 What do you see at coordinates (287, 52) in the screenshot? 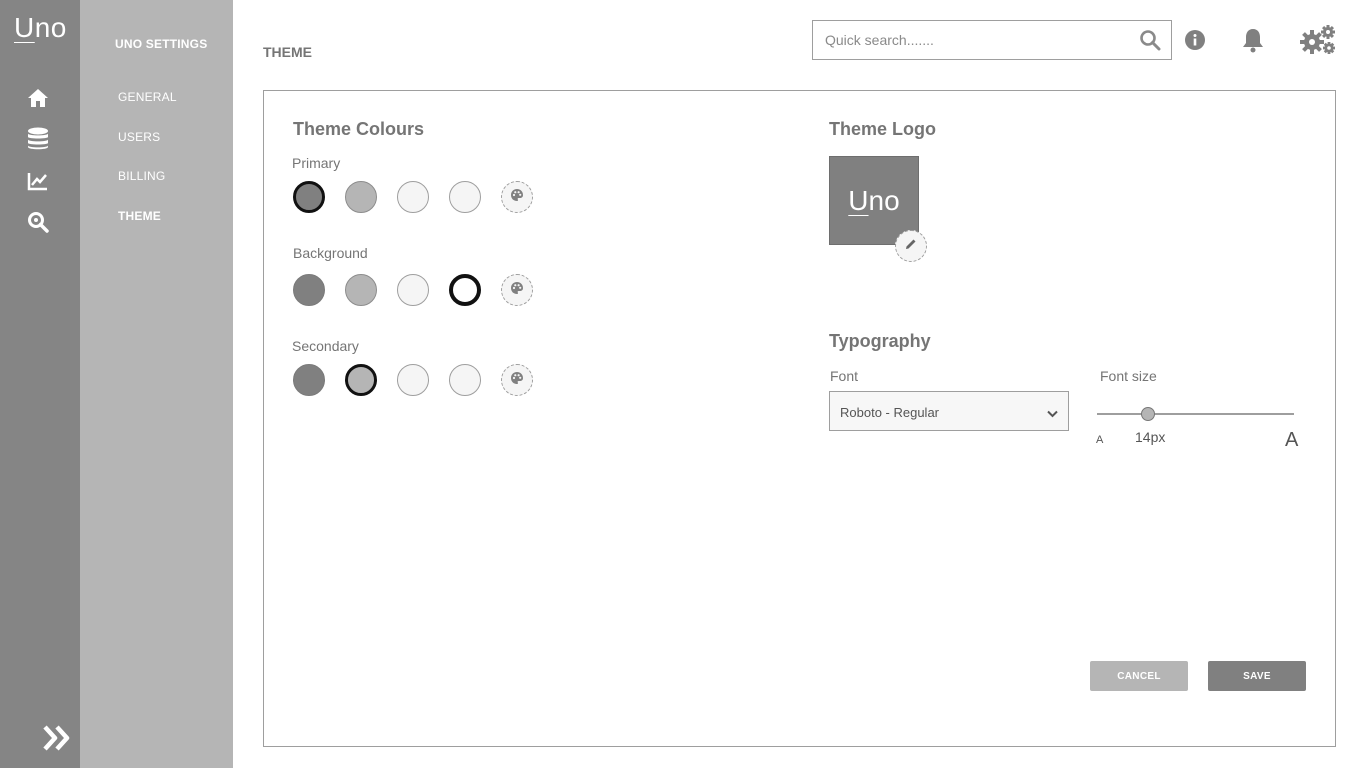
I see `page-title: THEME` at bounding box center [287, 52].